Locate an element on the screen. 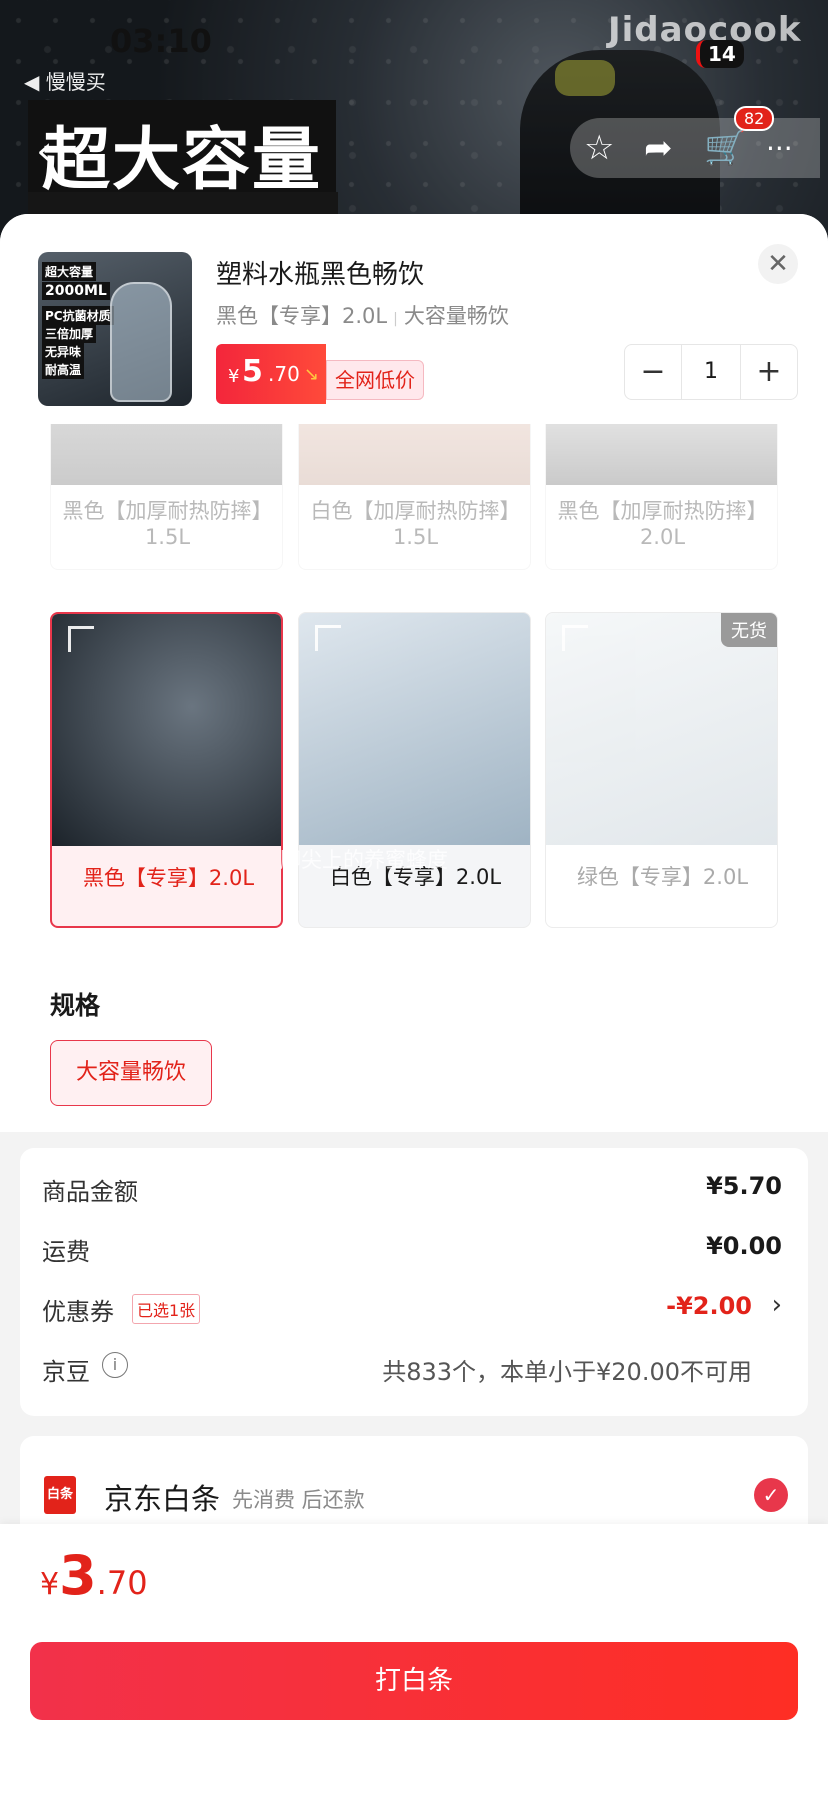  quantity-value: 1 is located at coordinates (711, 372).